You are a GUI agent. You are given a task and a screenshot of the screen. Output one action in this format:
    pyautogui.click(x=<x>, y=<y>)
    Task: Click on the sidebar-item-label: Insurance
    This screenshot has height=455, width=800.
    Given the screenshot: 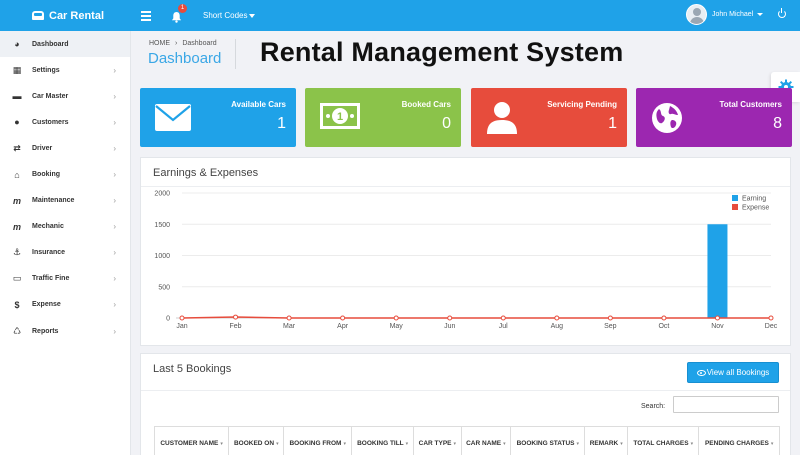 What is the action you would take?
    pyautogui.click(x=49, y=253)
    